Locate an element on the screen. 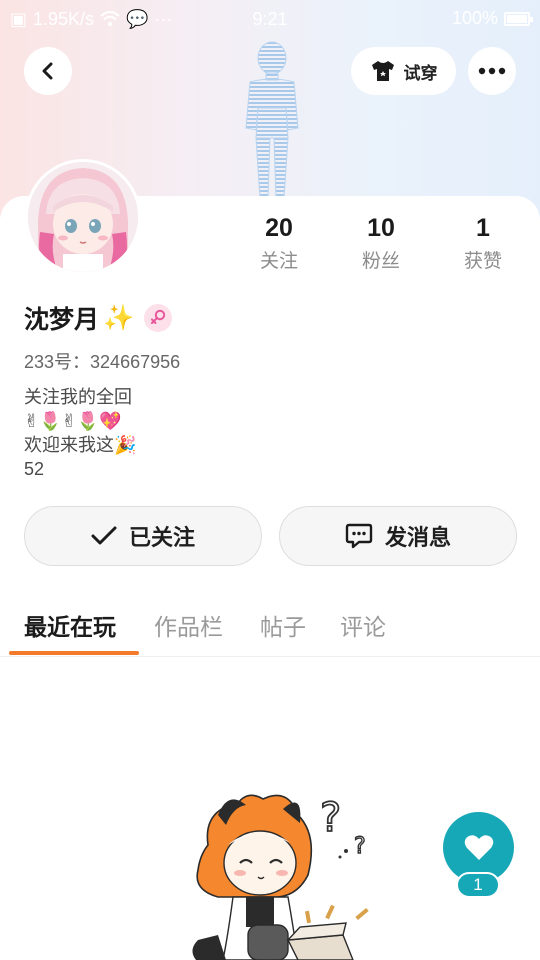 The width and height of the screenshot is (540, 960). status-right: 100% is located at coordinates (492, 18).